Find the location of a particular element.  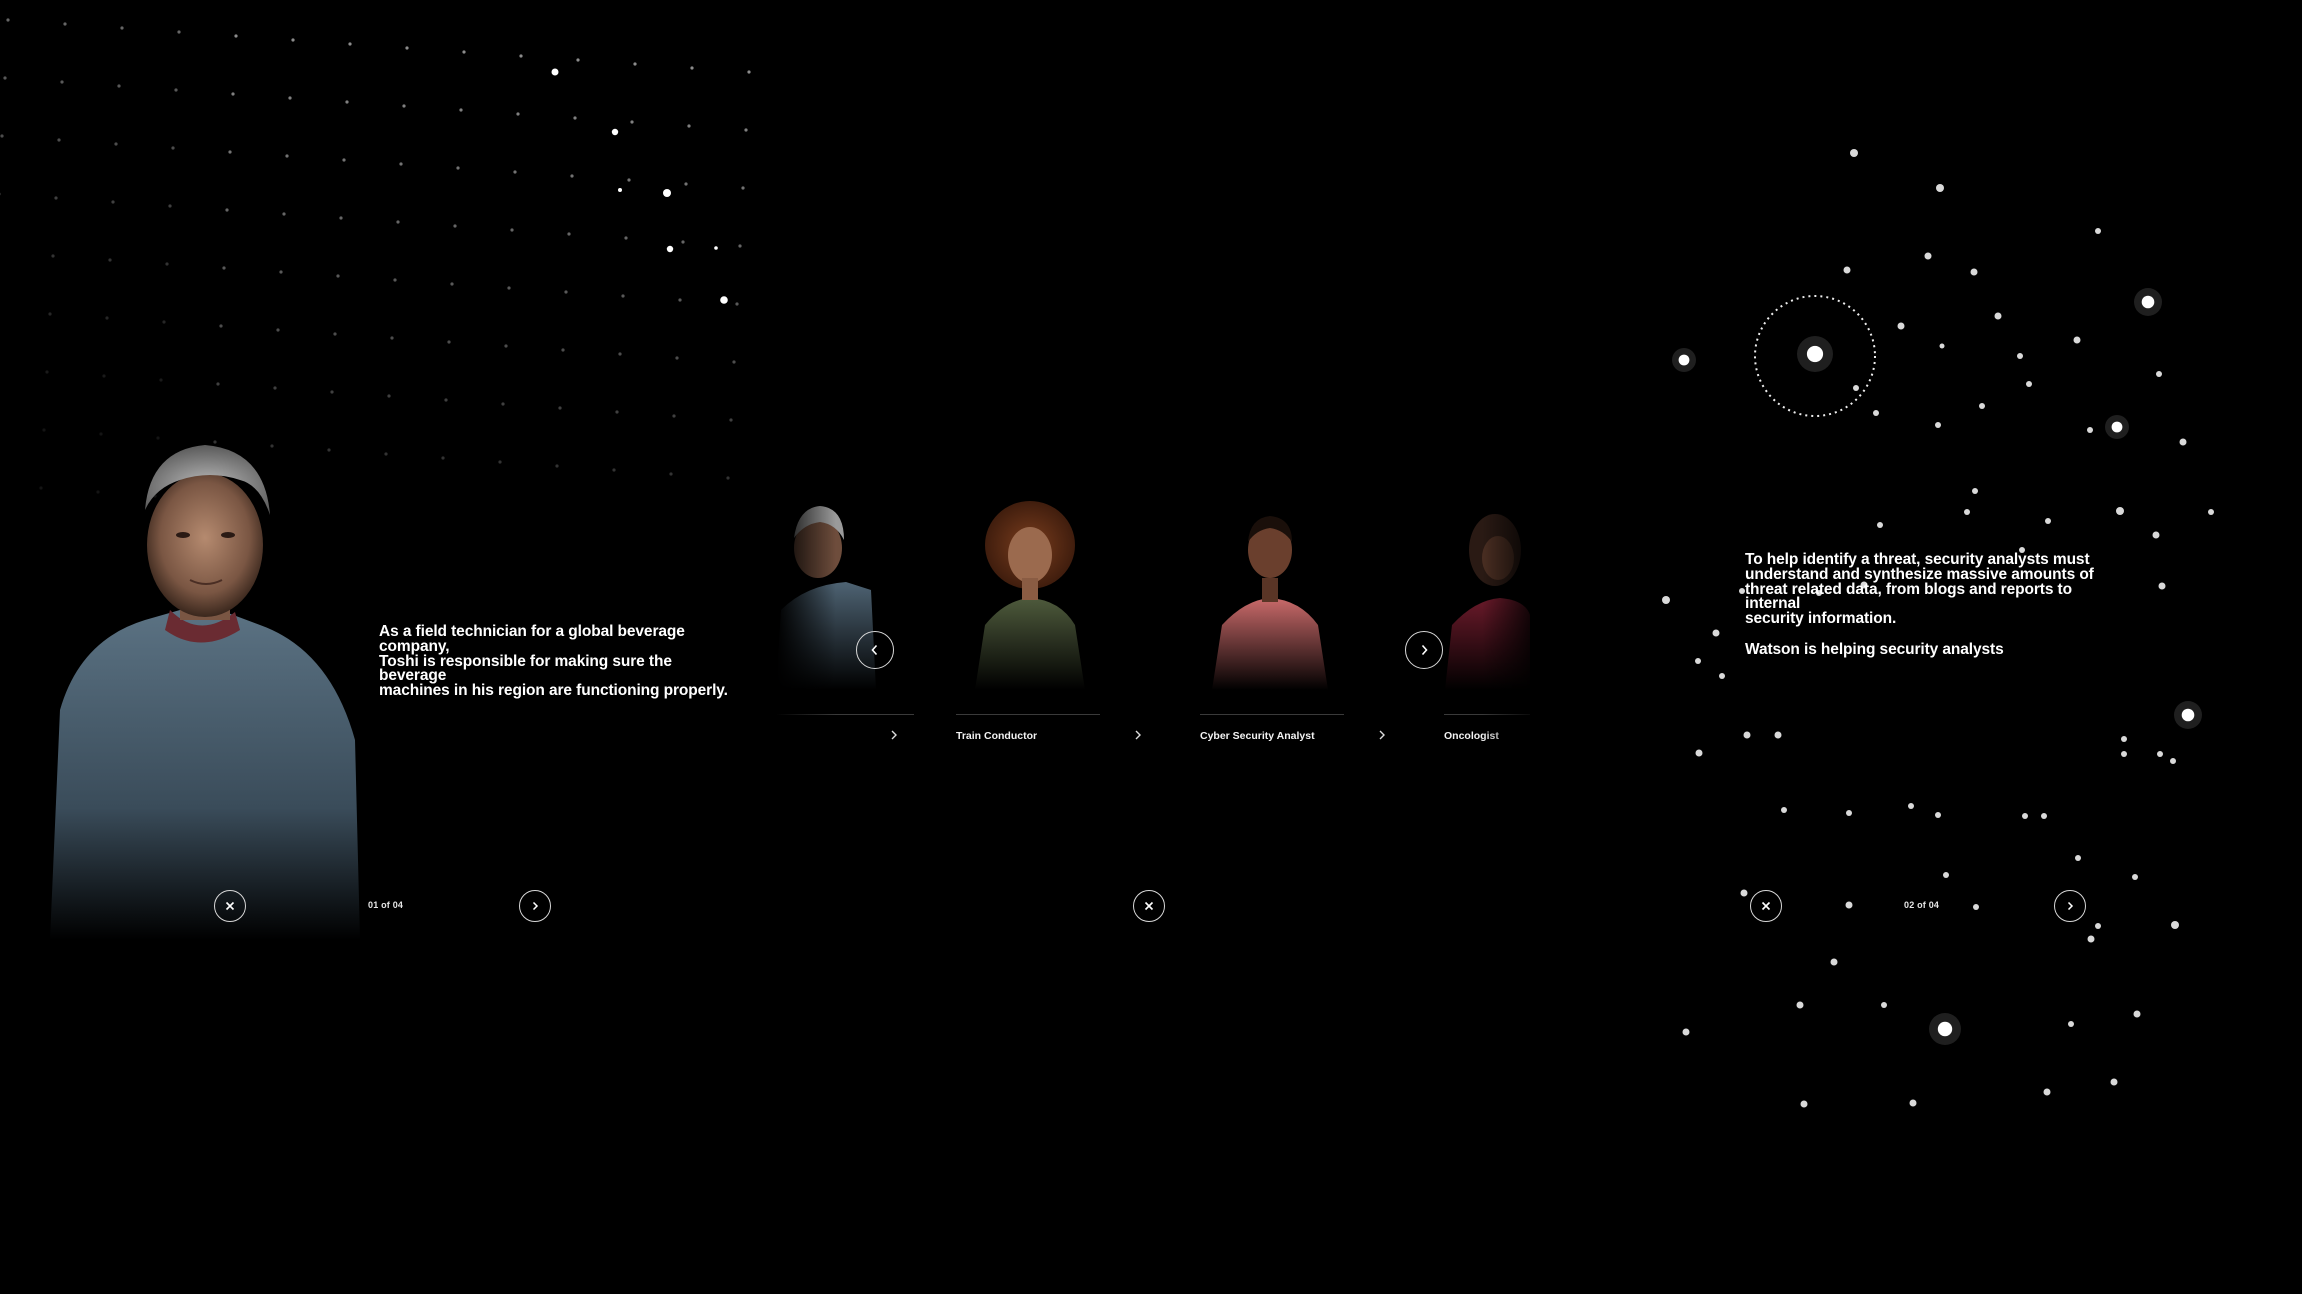

close-icon is located at coordinates (230, 906).